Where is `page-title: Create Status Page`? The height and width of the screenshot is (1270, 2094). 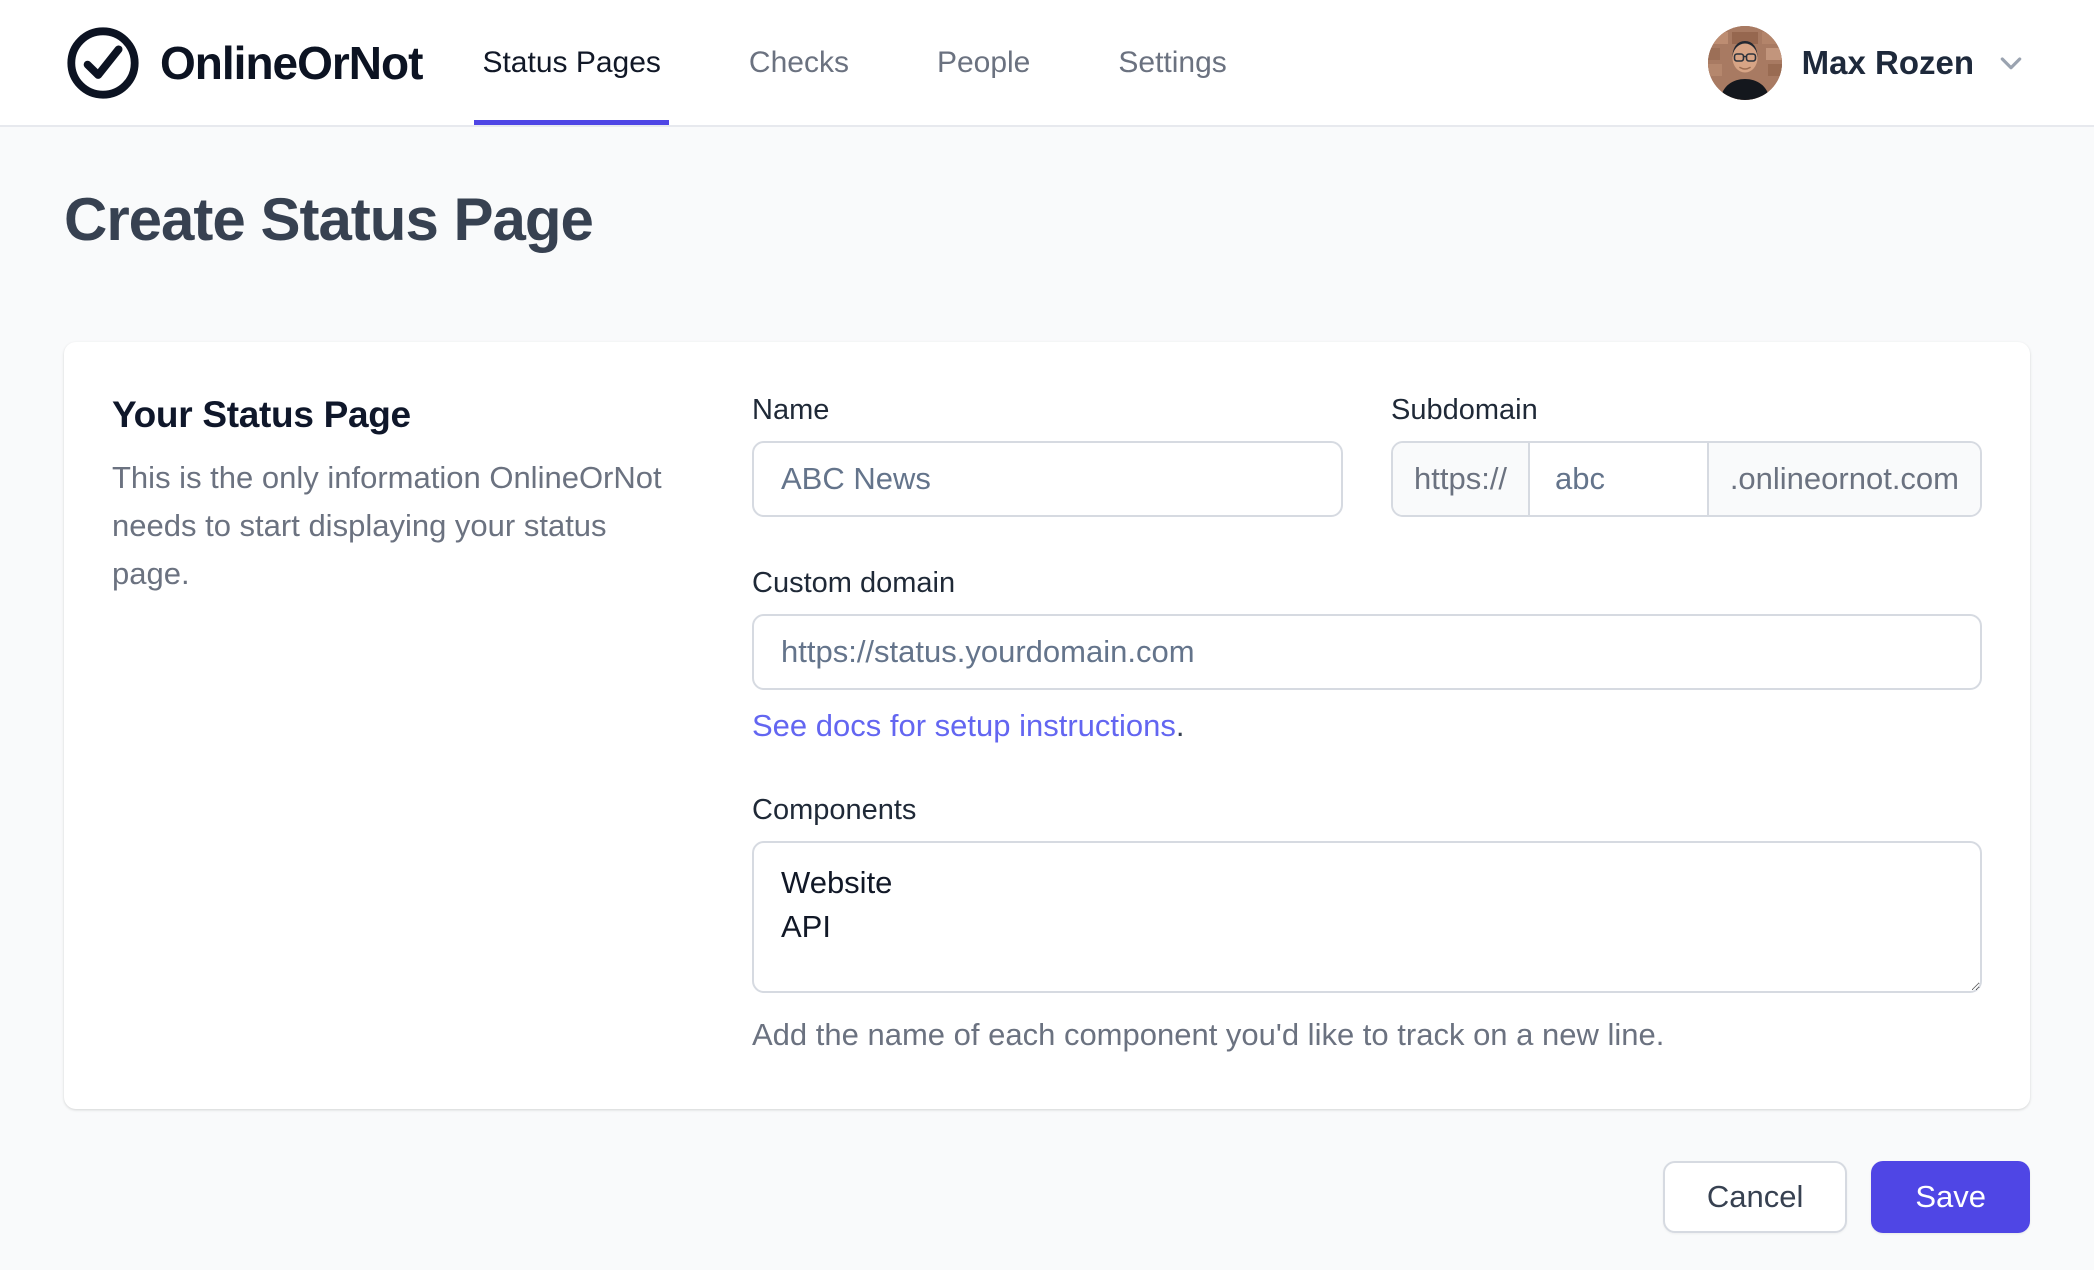
page-title: Create Status Page is located at coordinates (329, 219).